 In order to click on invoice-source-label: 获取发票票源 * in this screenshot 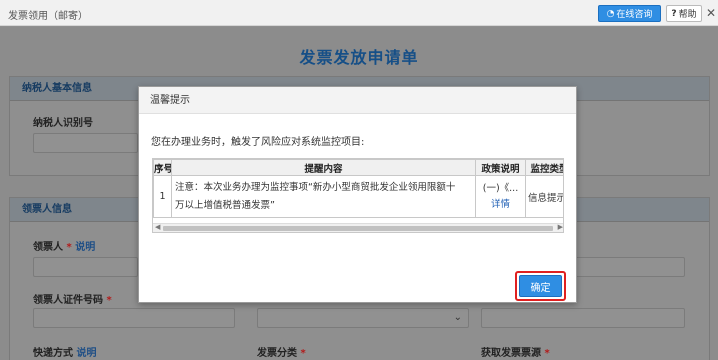, I will do `click(515, 351)`.